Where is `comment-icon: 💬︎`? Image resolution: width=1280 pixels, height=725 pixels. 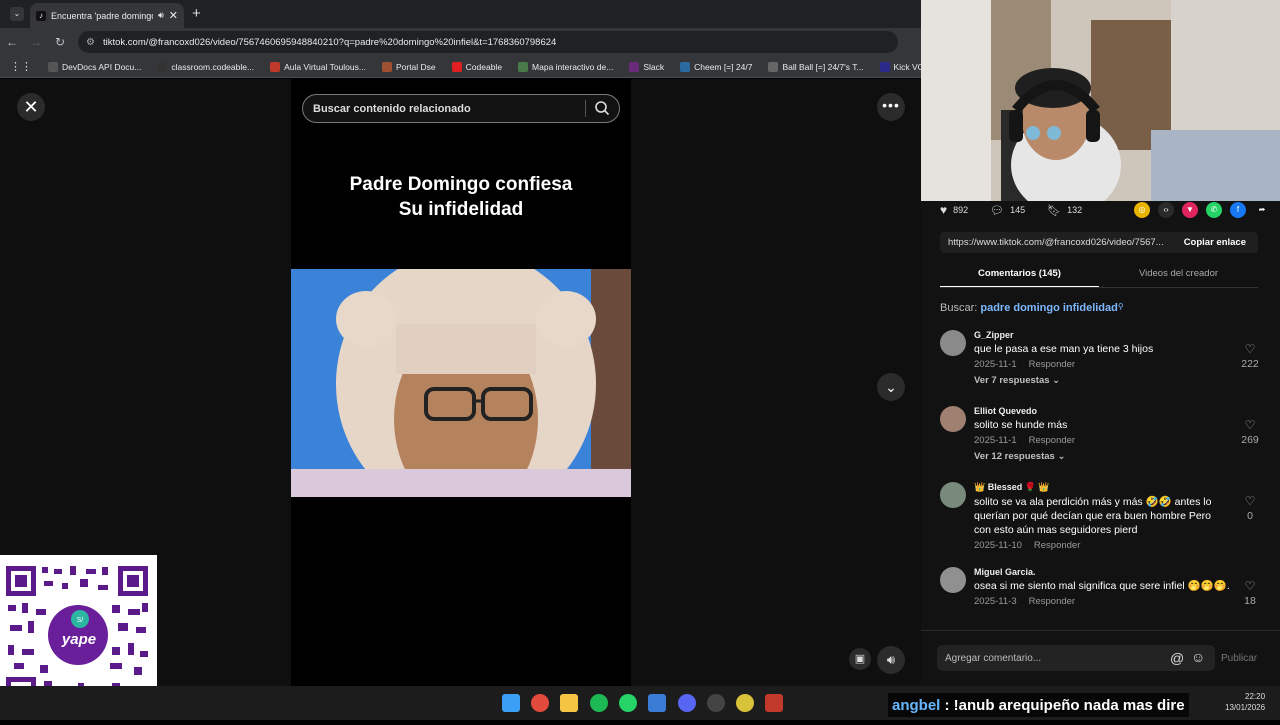
comment-icon: 💬︎ is located at coordinates (997, 210).